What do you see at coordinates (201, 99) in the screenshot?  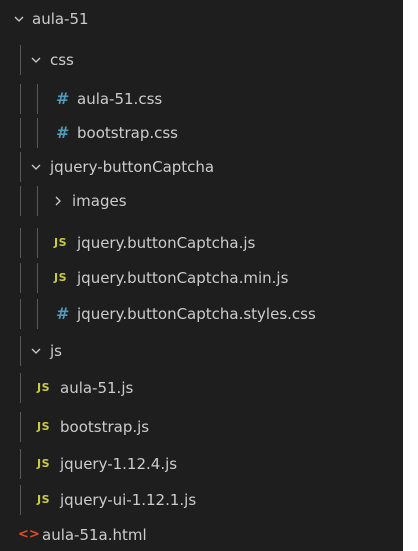 I see `tree-file-aula-51-css: # aula-51.css` at bounding box center [201, 99].